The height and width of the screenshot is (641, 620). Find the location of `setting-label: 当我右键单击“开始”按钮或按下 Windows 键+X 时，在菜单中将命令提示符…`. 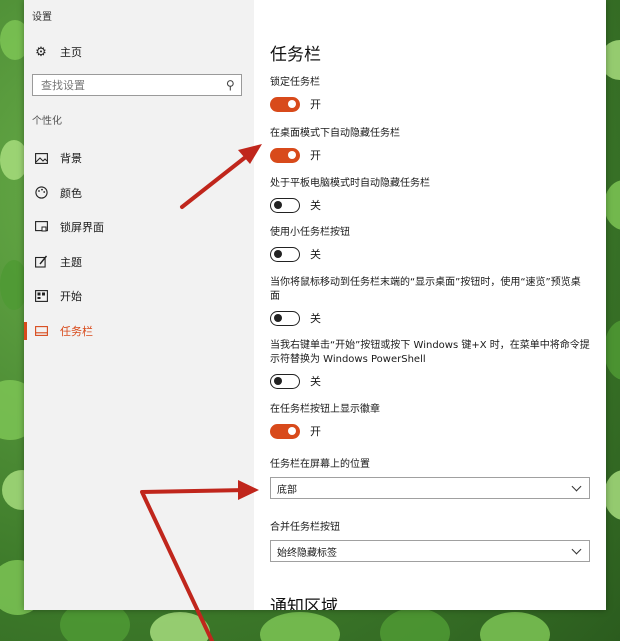

setting-label: 当我右键单击“开始”按钮或按下 Windows 键+X 时，在菜单中将命令提示符… is located at coordinates (430, 352).